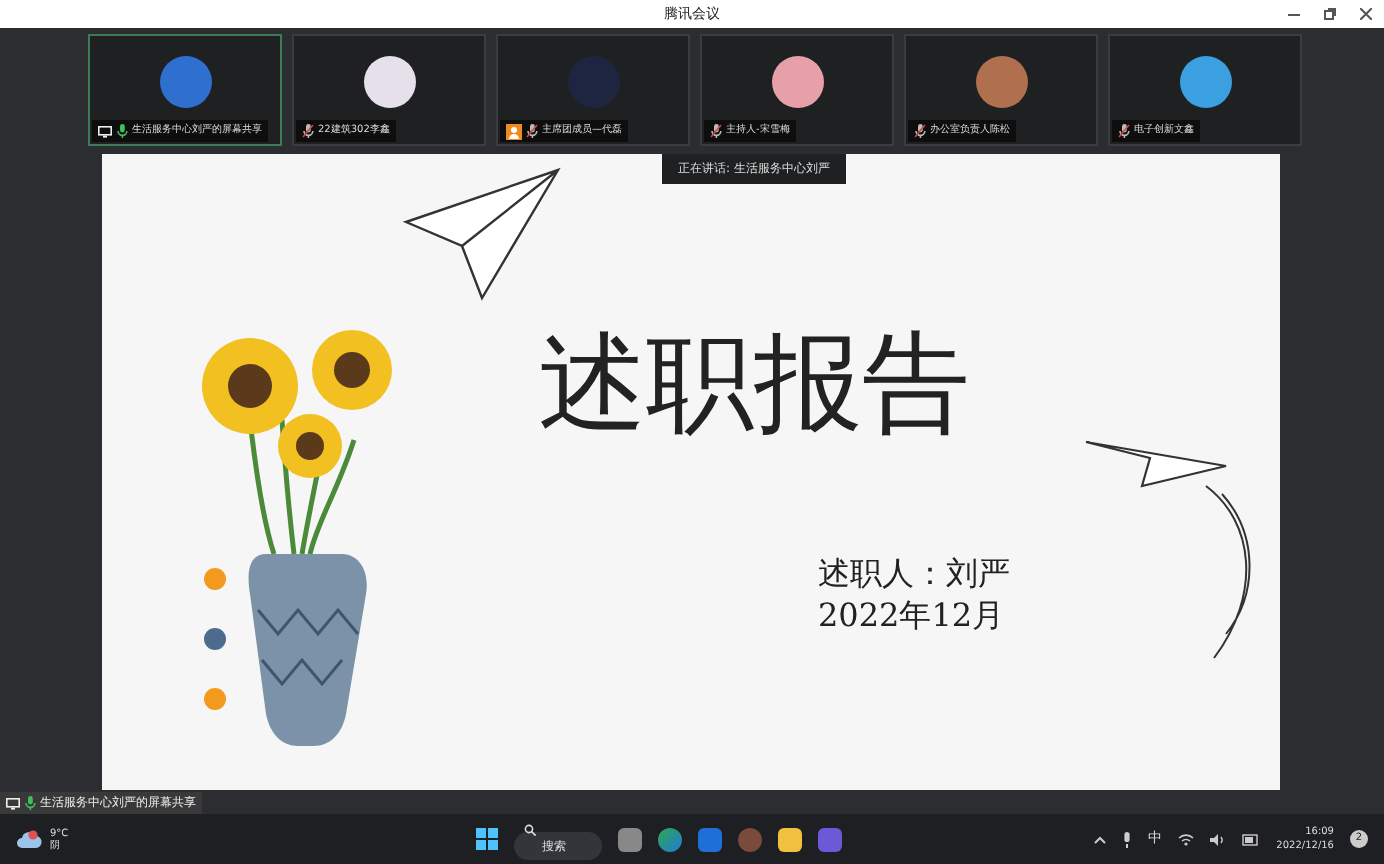 The image size is (1384, 864). Describe the element at coordinates (1294, 14) in the screenshot. I see `minimize-icon` at that location.